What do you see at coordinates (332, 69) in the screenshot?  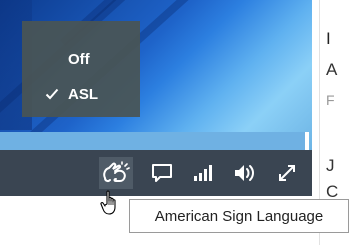 I see `side-panel-text: A` at bounding box center [332, 69].